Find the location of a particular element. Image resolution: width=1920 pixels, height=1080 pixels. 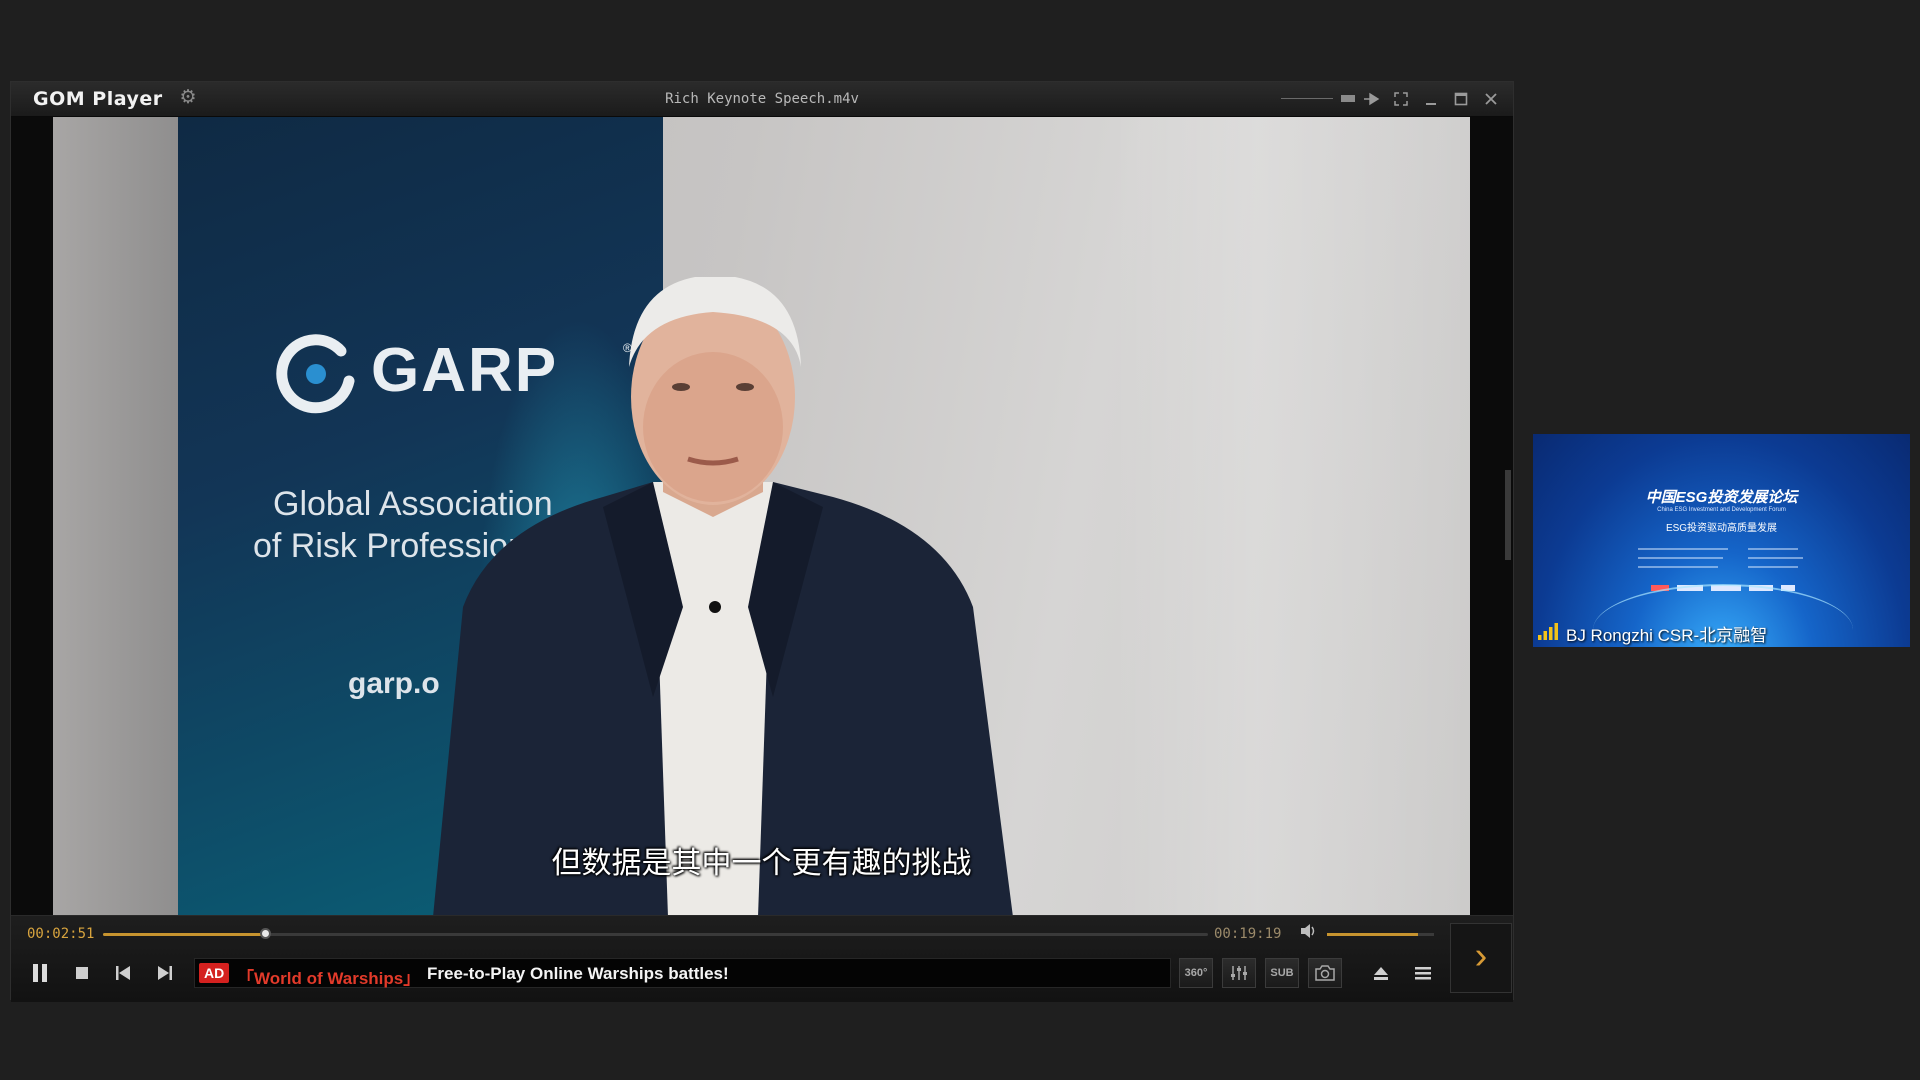

eject-button is located at coordinates (1381, 973).